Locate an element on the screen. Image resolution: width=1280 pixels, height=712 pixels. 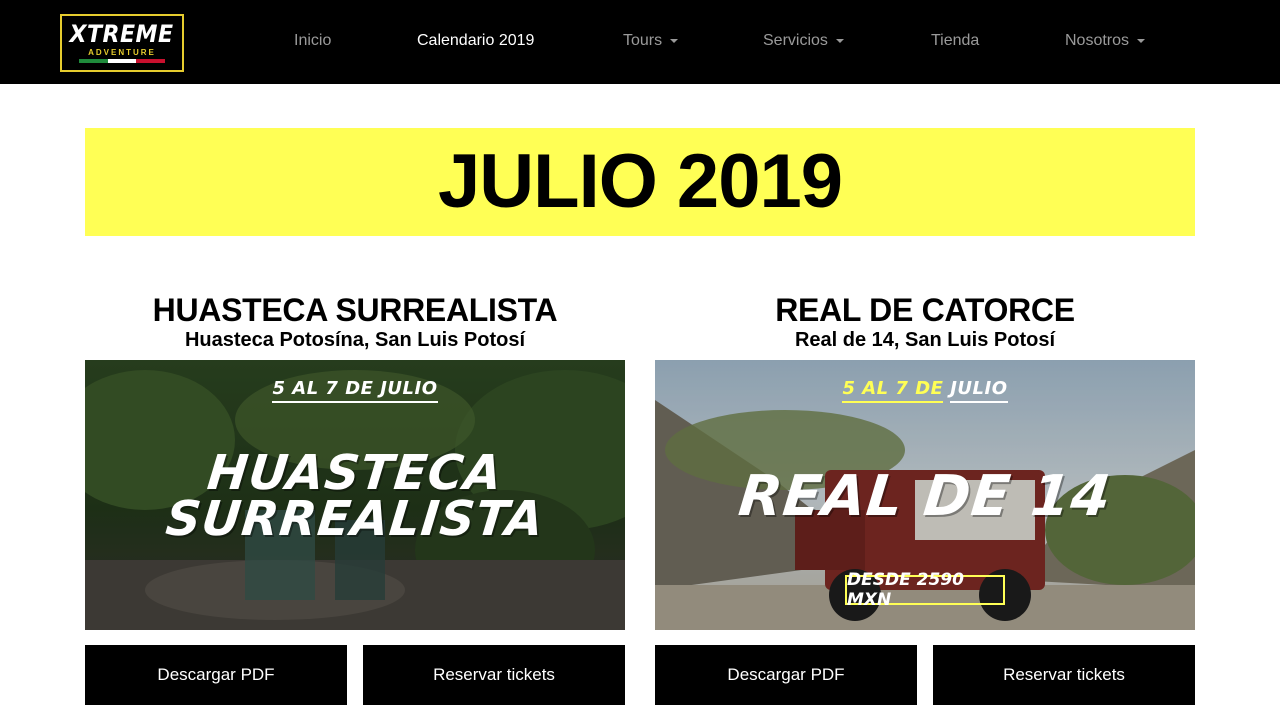
site-logo: XTREME ADVENTURE is located at coordinates (122, 43).